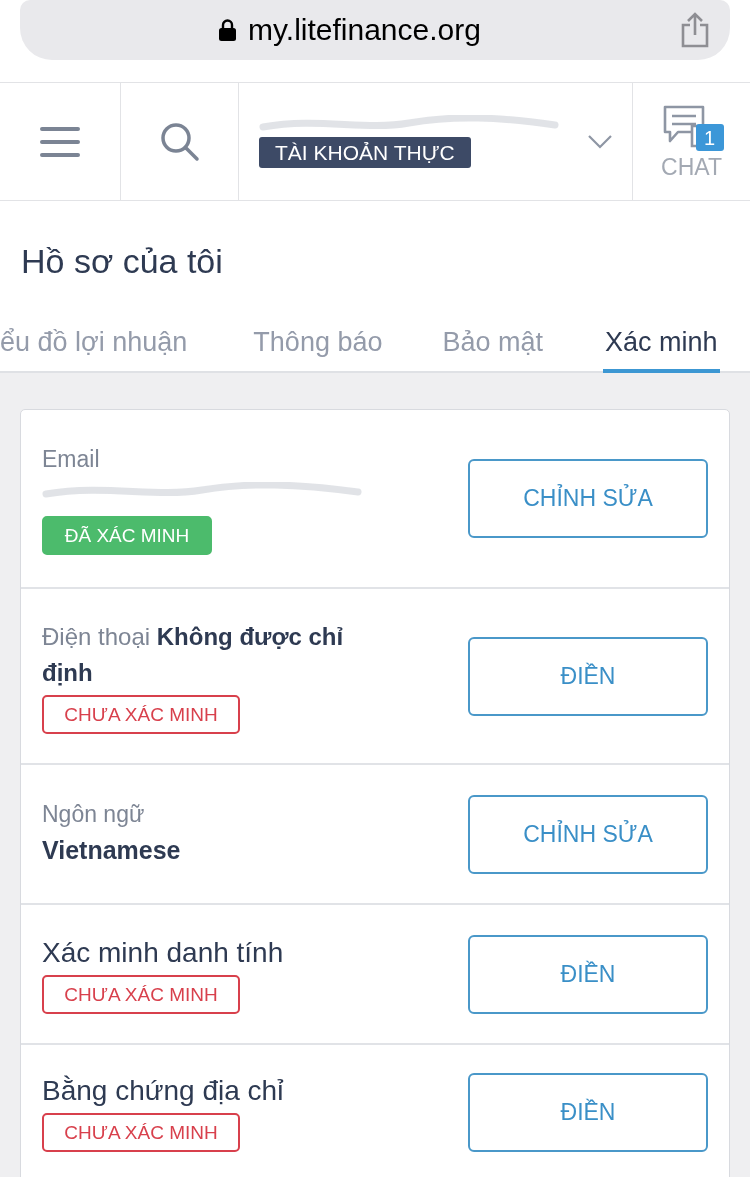 Image resolution: width=750 pixels, height=1177 pixels. Describe the element at coordinates (364, 30) in the screenshot. I see `url-text: my.litefinance.org` at that location.